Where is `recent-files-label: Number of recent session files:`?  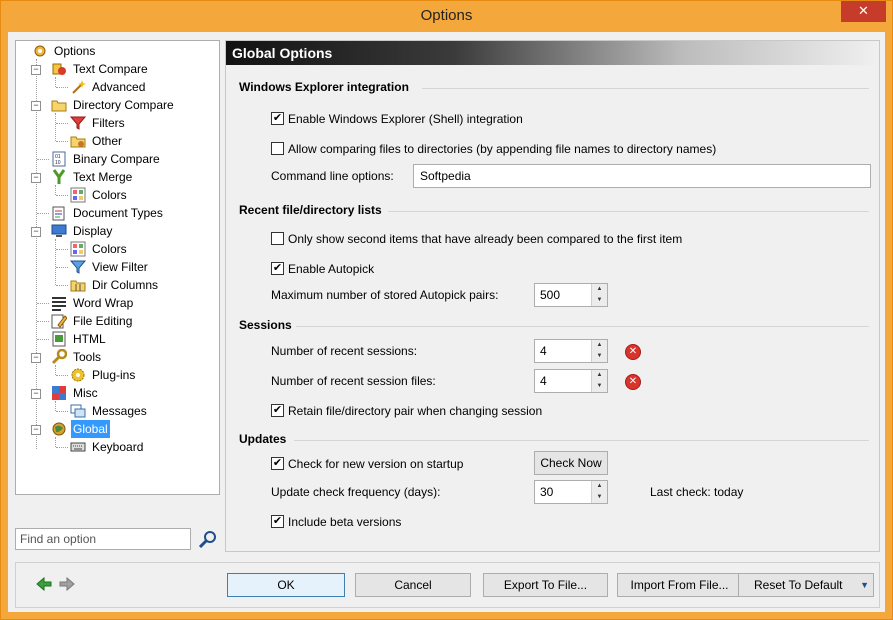 recent-files-label: Number of recent session files: is located at coordinates (353, 381).